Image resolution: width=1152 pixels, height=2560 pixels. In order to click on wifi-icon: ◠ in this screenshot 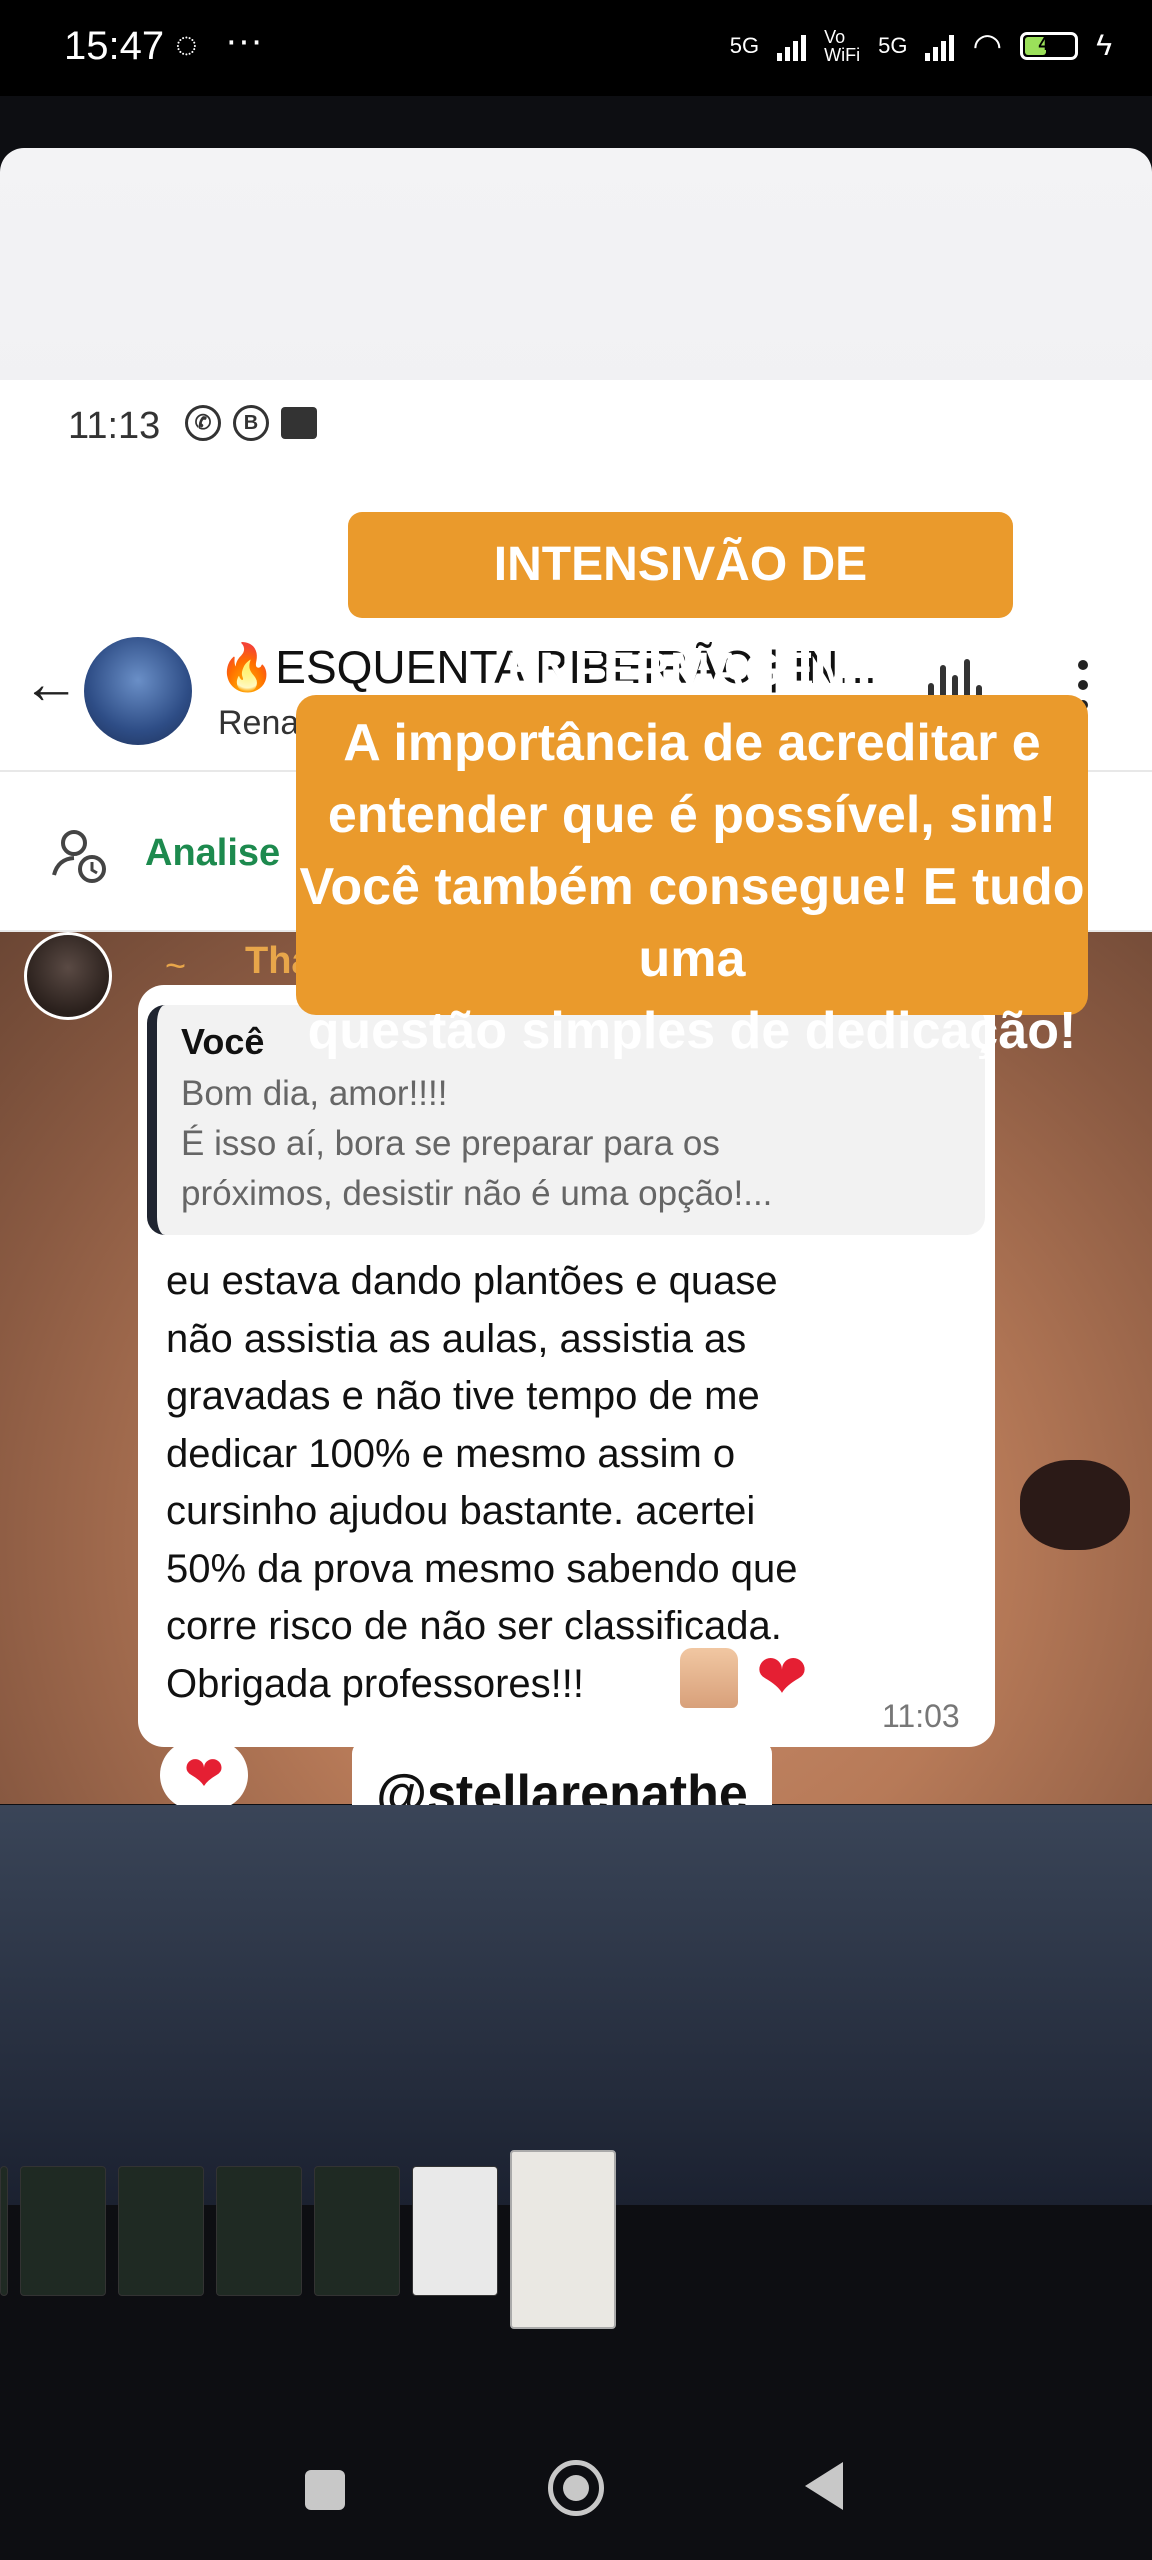, I will do `click(987, 46)`.